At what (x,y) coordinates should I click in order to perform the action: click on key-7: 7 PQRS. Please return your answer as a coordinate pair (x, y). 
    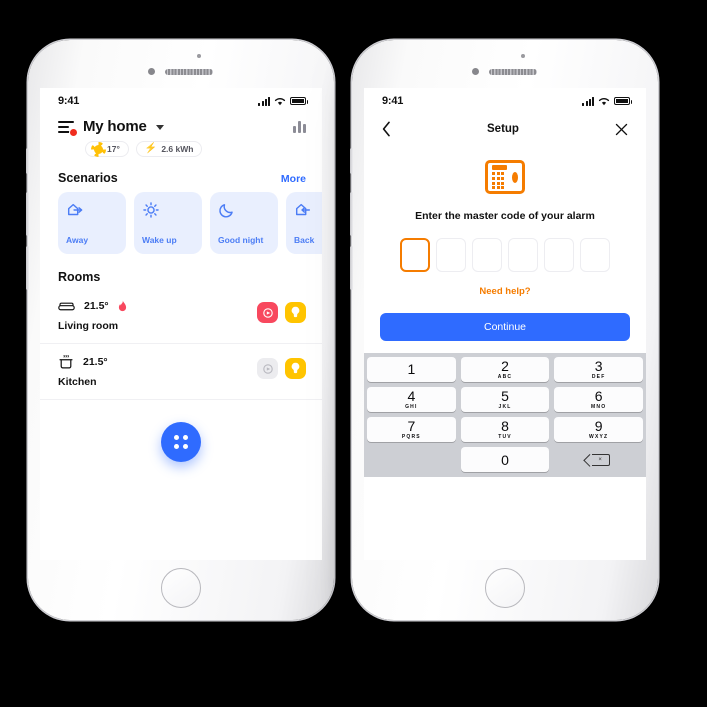
    Looking at the image, I should click on (411, 429).